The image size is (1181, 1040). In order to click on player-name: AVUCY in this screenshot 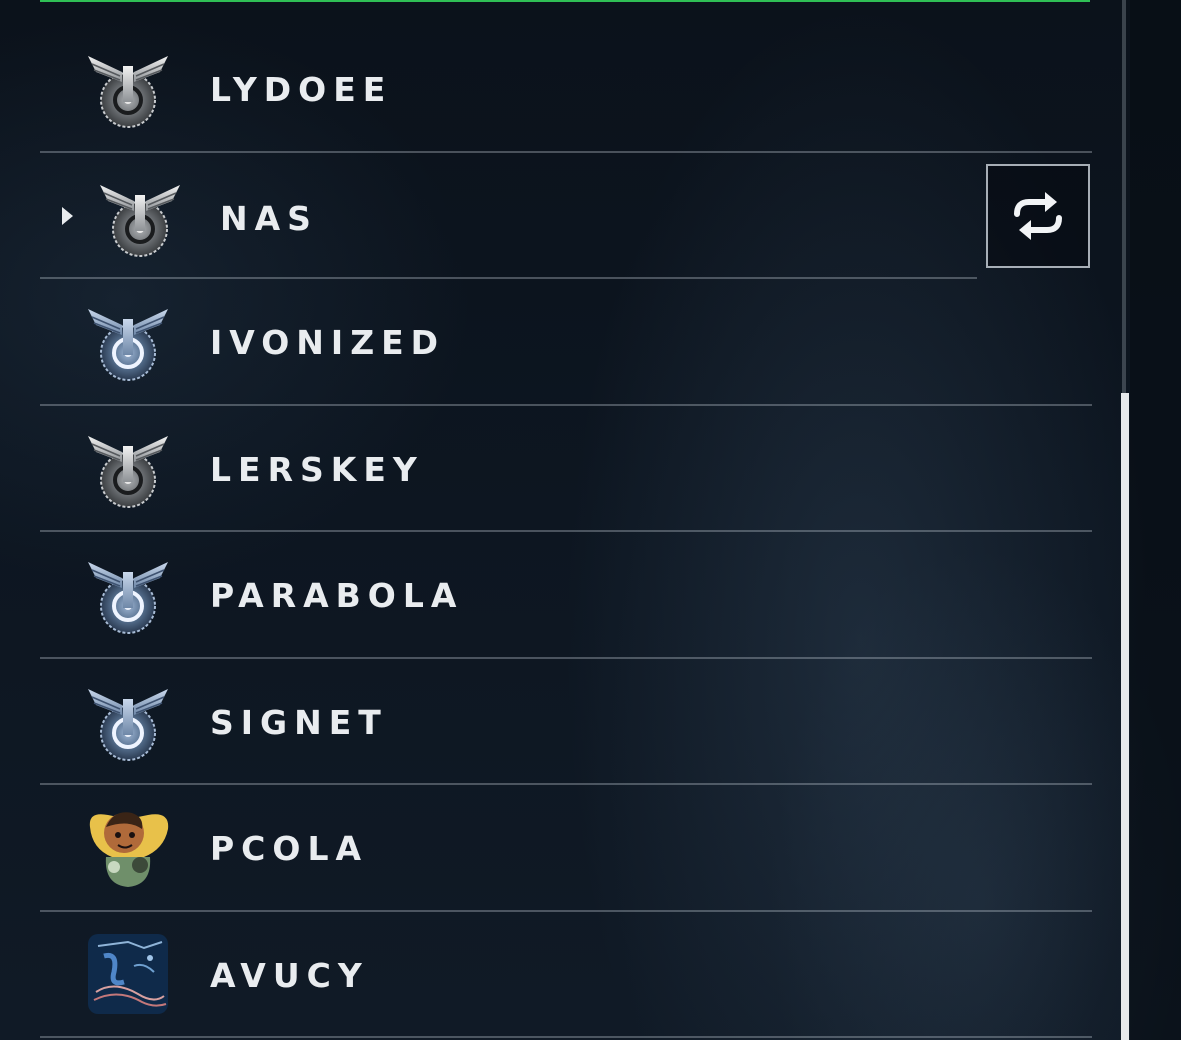, I will do `click(289, 975)`.